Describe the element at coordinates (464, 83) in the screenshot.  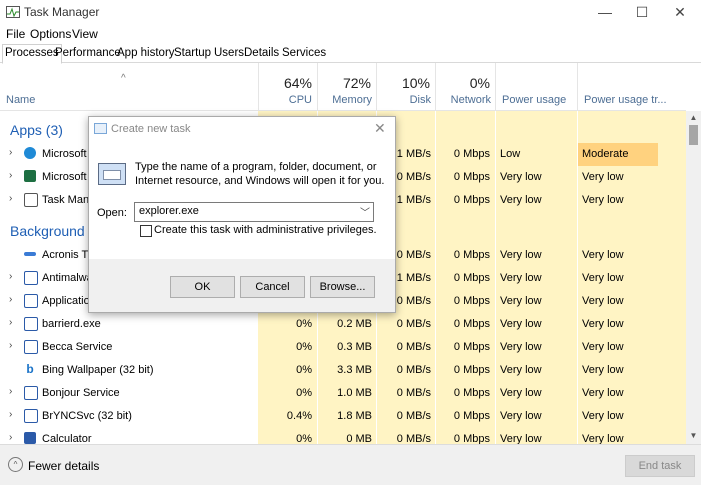
I see `header-network-pct: 0%` at that location.